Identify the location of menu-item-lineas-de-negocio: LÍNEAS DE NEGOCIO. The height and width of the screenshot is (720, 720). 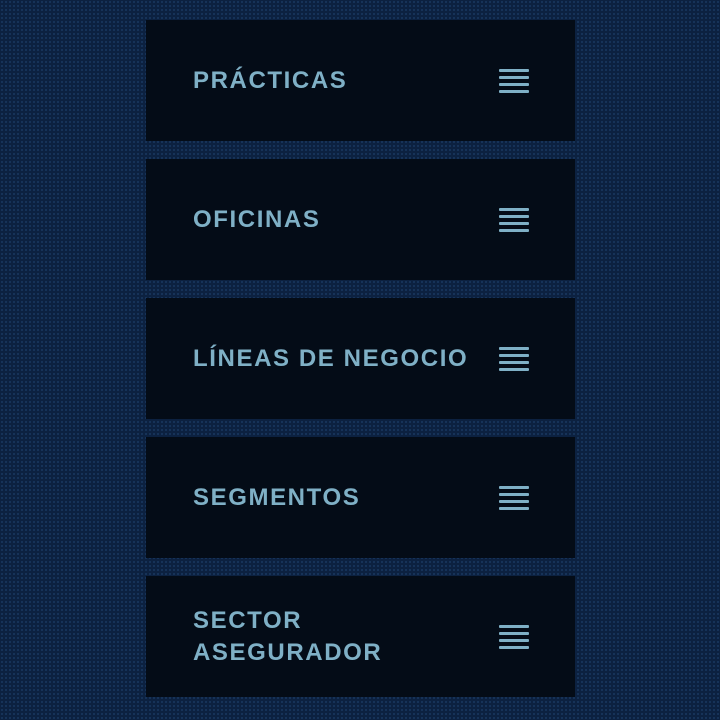
(360, 358).